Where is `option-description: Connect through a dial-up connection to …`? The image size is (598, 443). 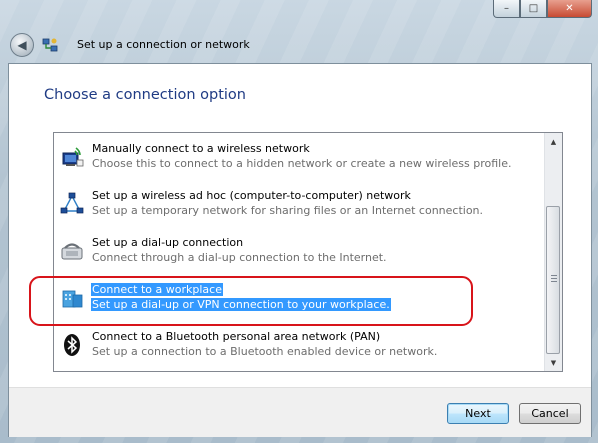 option-description: Connect through a dial-up connection to … is located at coordinates (239, 257).